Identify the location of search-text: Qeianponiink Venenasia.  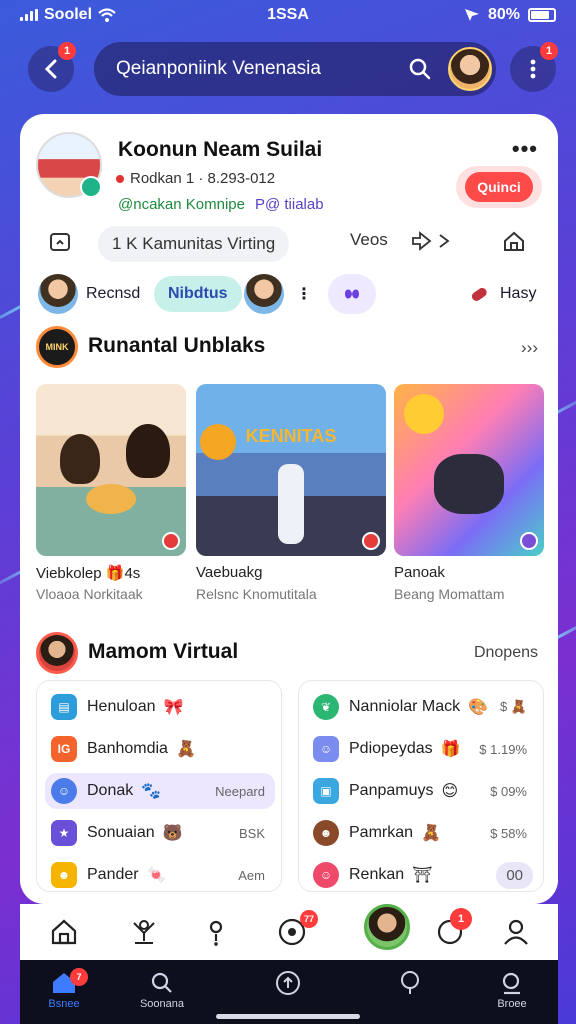
(218, 68).